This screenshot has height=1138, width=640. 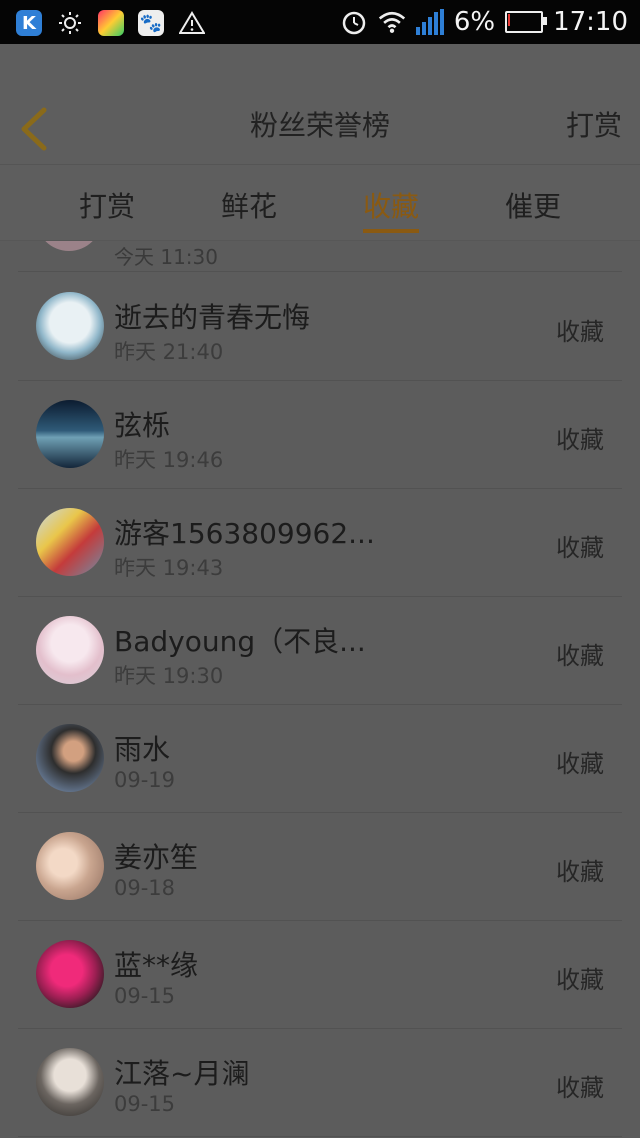 I want to click on battery-icon, so click(x=526, y=22).